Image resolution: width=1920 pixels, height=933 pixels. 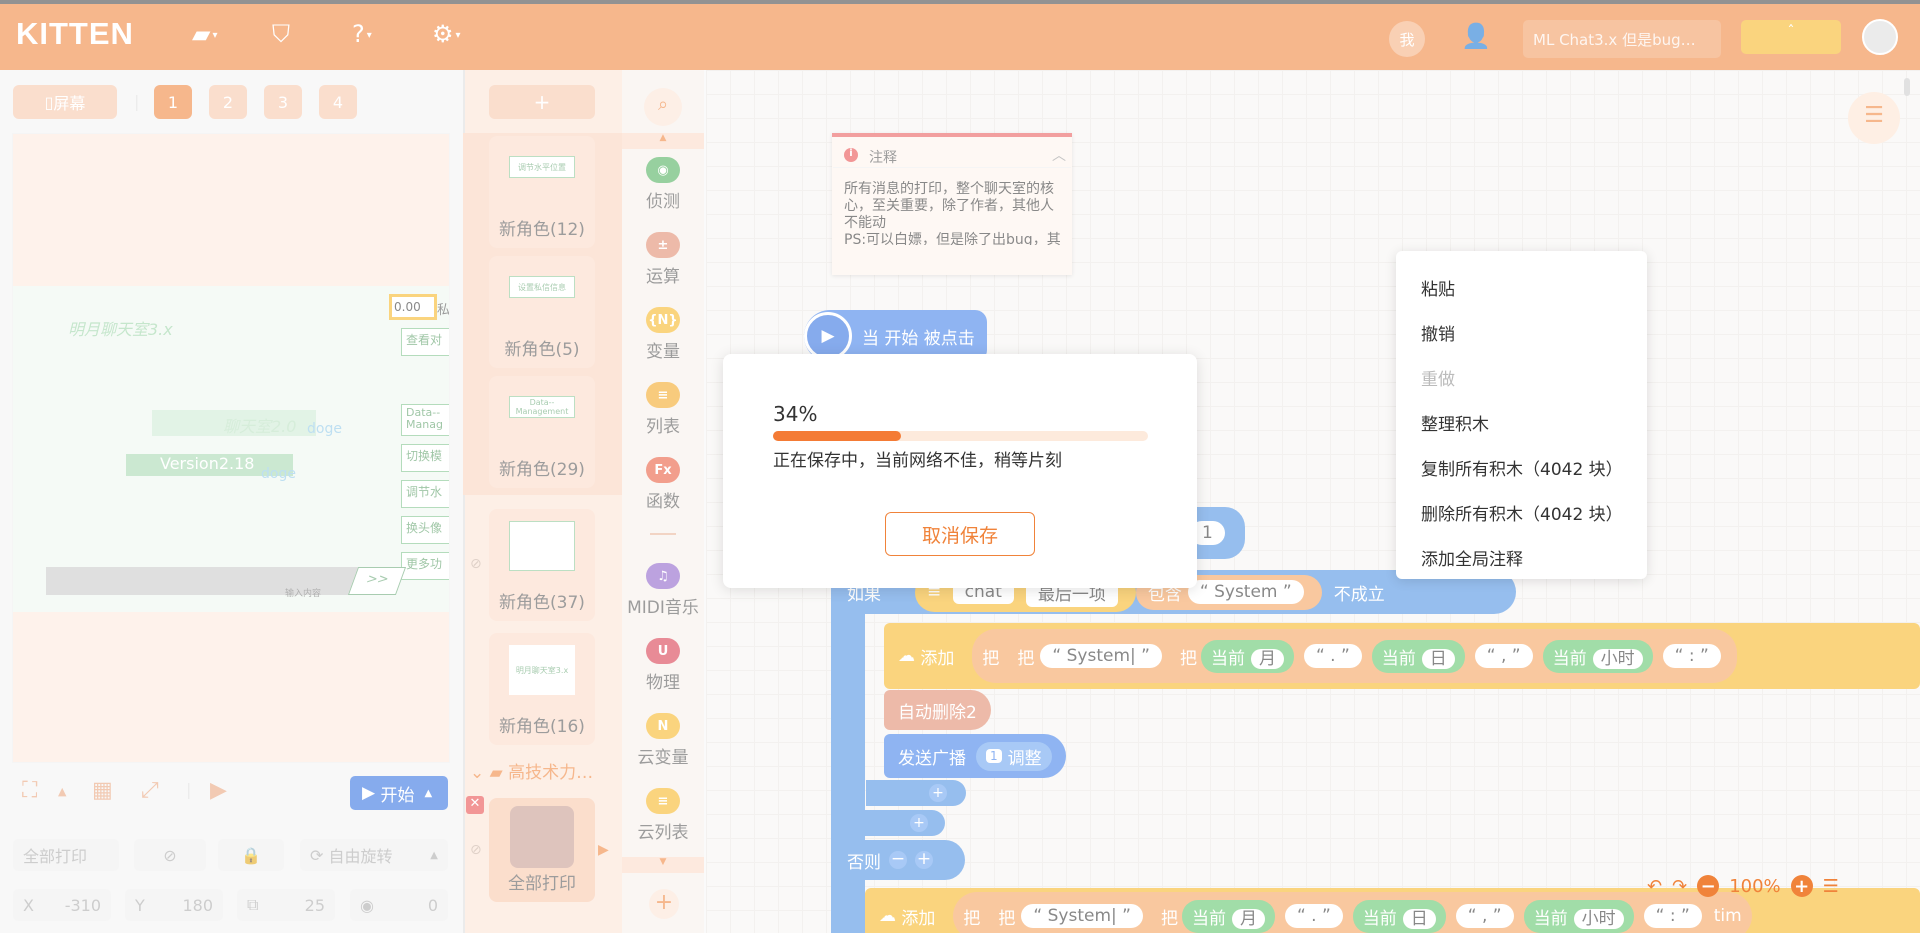 I want to click on saving-dialog: 34% 正在保存中，当前网络不佳，稍等片刻 取消保存, so click(x=960, y=471).